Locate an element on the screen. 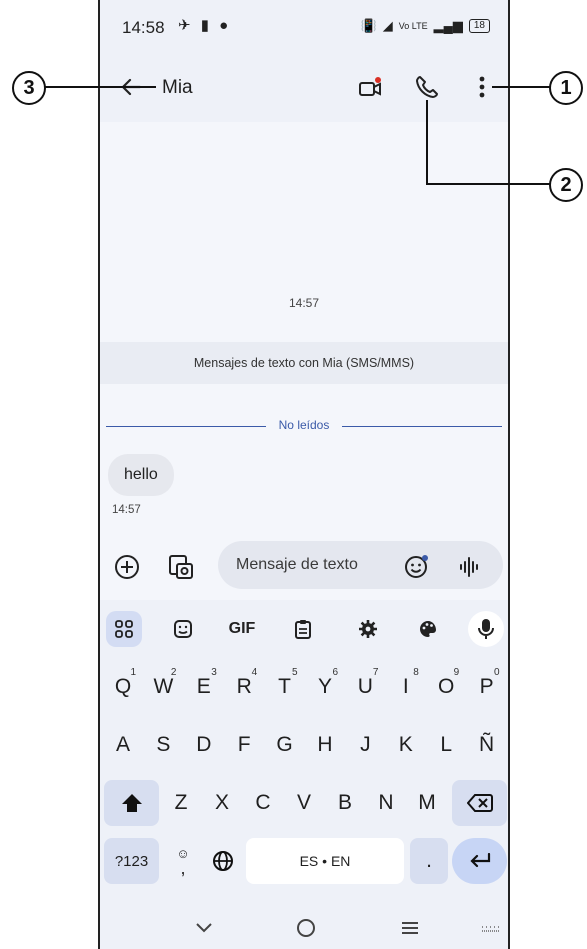 The height and width of the screenshot is (949, 587). callout-2-line-horizontal is located at coordinates (488, 184).